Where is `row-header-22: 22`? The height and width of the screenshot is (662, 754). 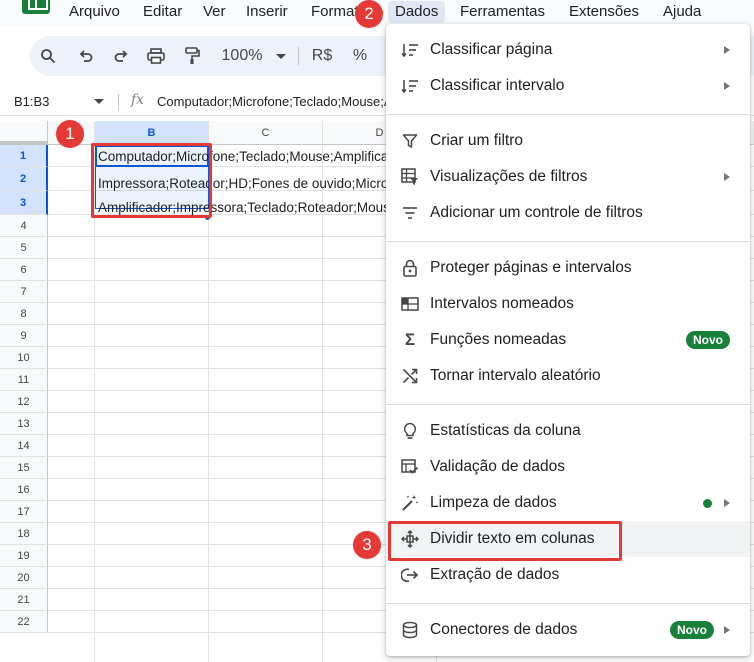
row-header-22: 22 is located at coordinates (24, 622).